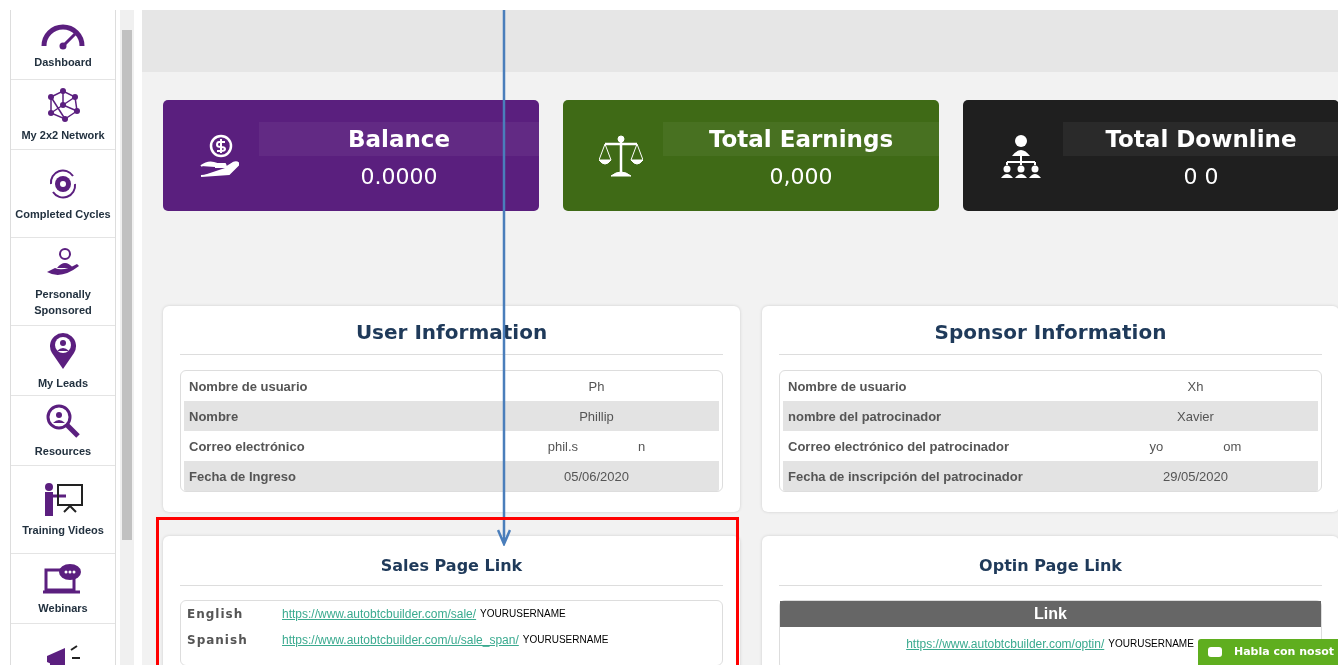  Describe the element at coordinates (399, 176) in the screenshot. I see `stat-value: 0.0000` at that location.